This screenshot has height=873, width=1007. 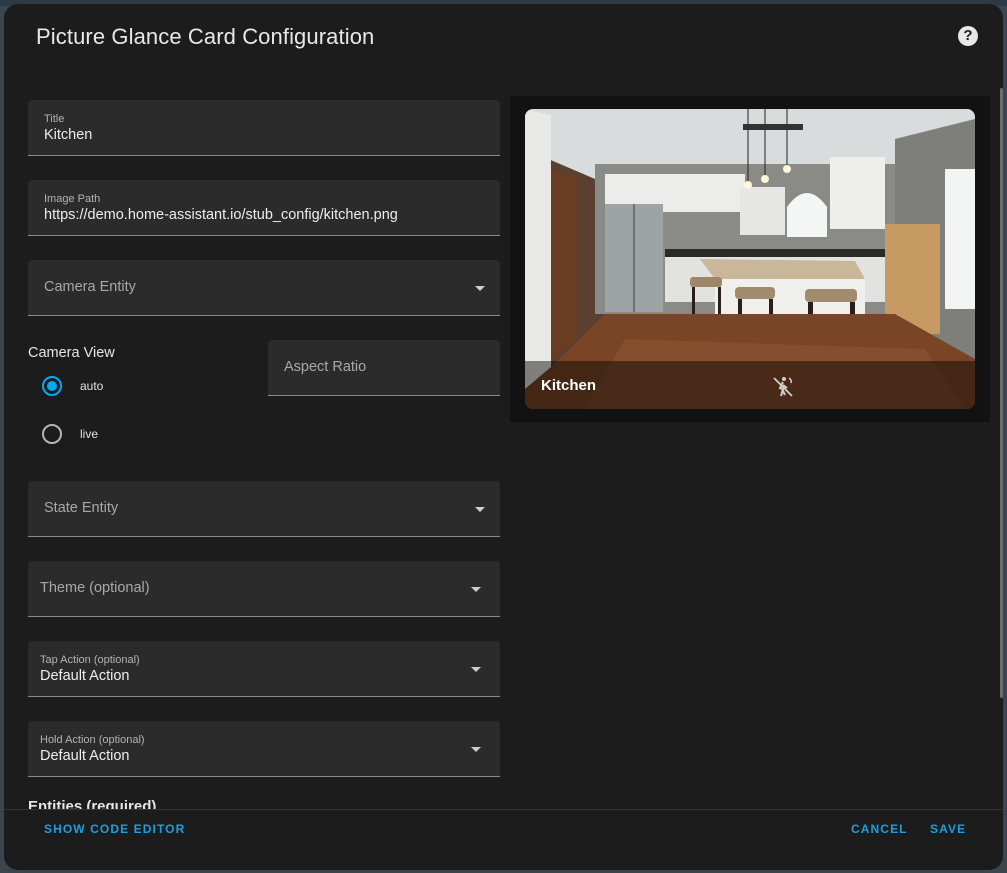 I want to click on image-path-label: Image Path, so click(x=72, y=199).